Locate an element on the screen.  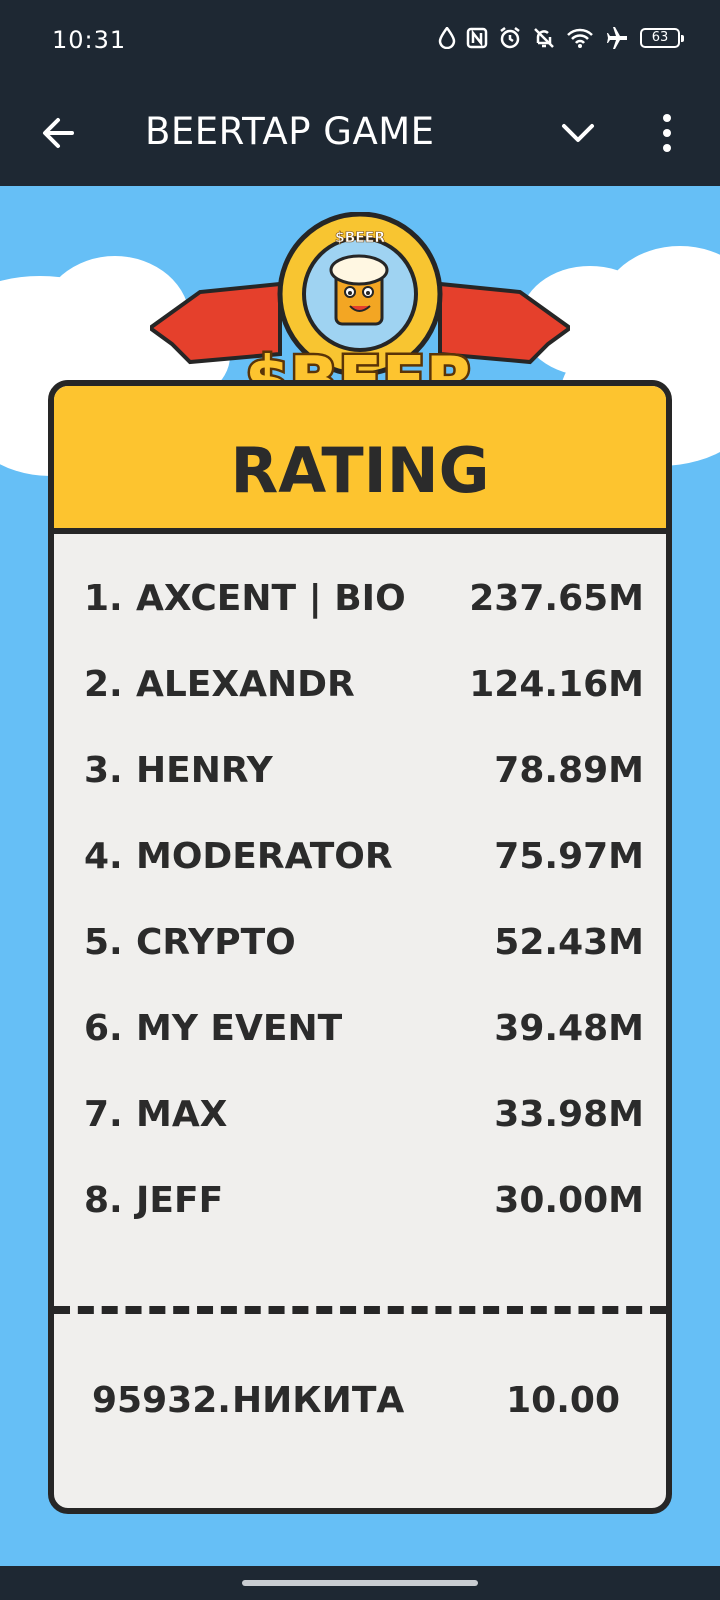
player-score: 75.97M is located at coordinates (569, 856).